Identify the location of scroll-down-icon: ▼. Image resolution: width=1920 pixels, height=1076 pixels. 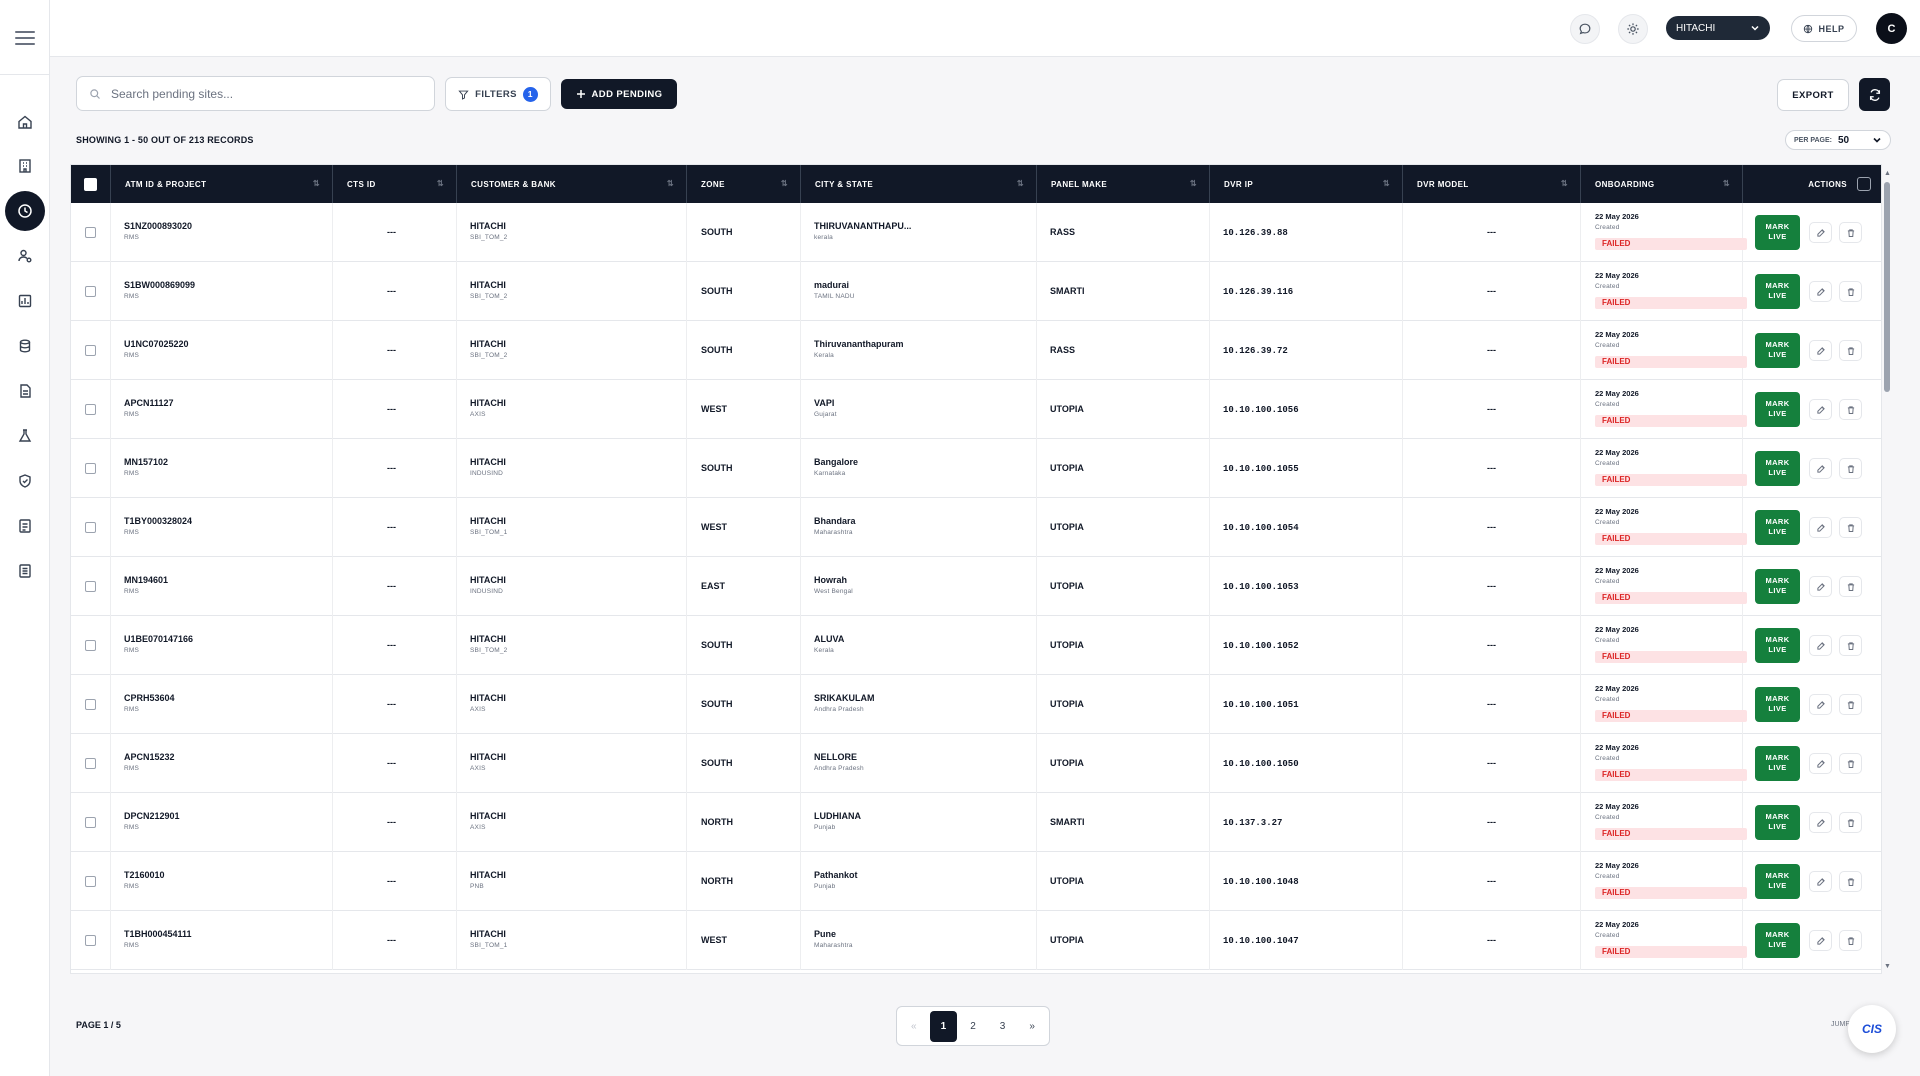
(1887, 966).